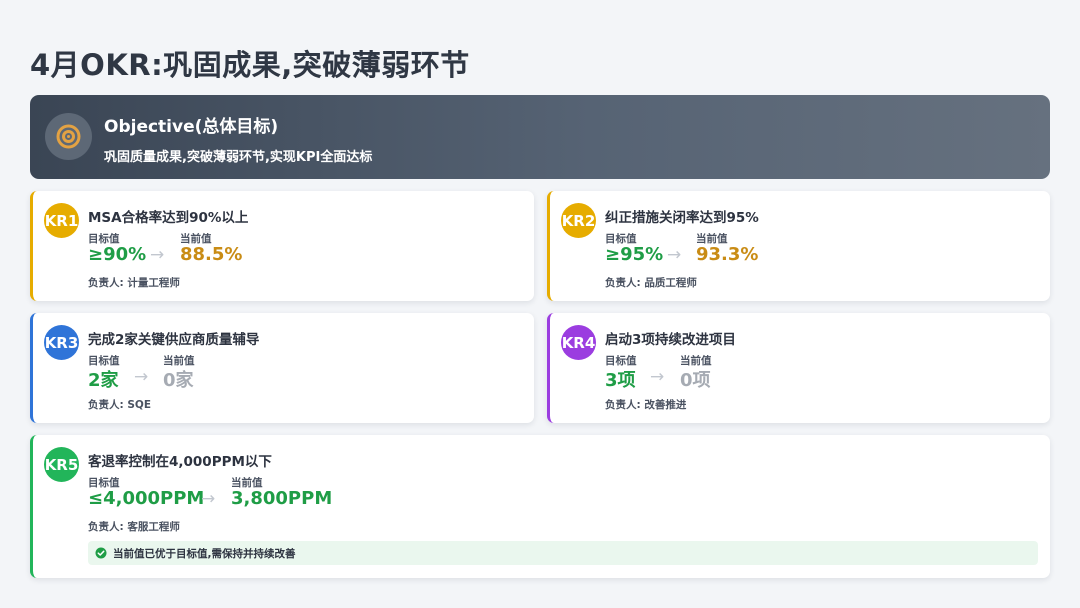 The width and height of the screenshot is (1080, 608). I want to click on owner: 负责人: 客服工程师, so click(134, 527).